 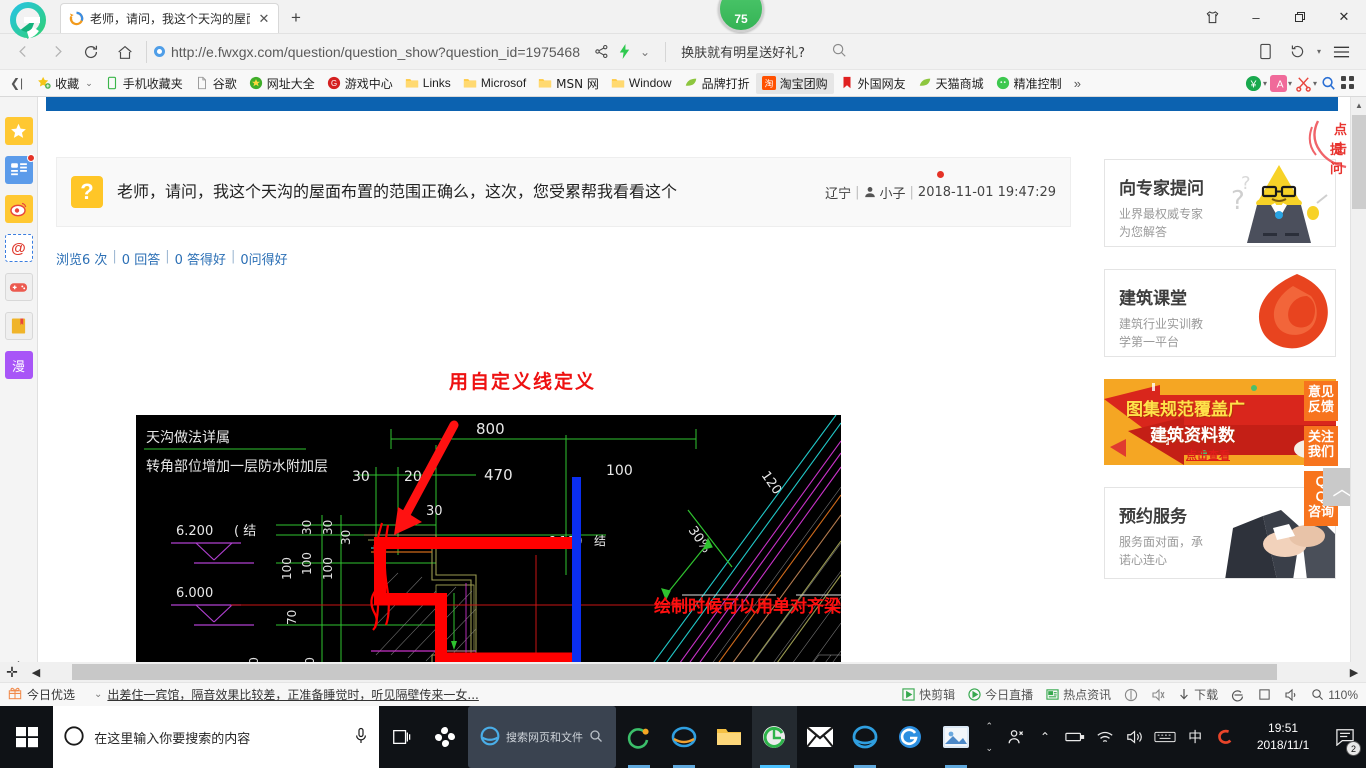 I want to click on history-icon, so click(x=1297, y=52).